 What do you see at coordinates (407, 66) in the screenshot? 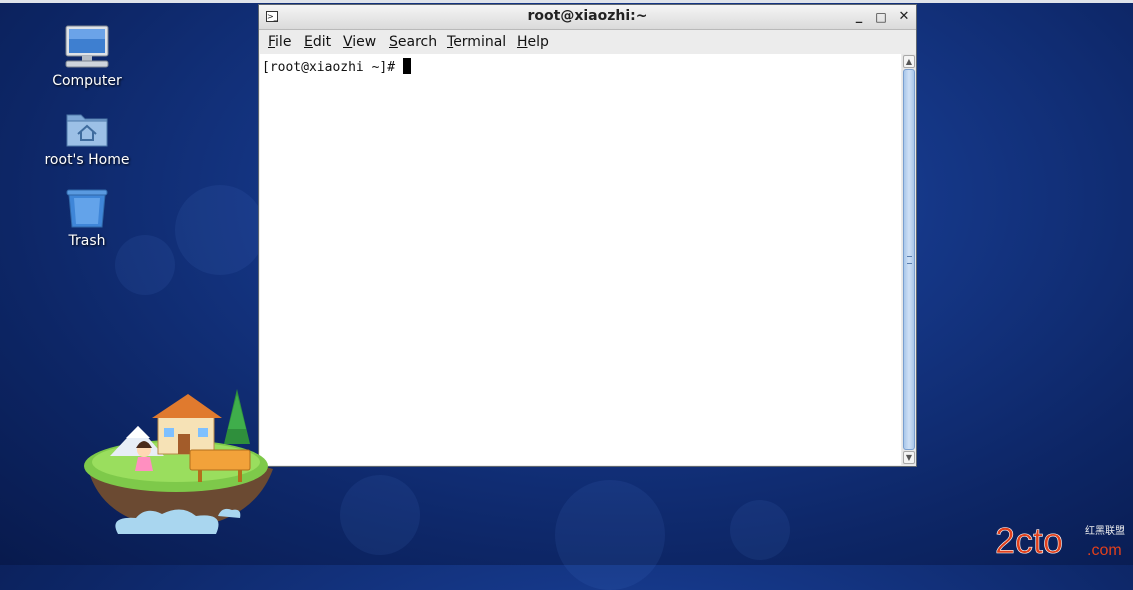
I see `text-cursor` at bounding box center [407, 66].